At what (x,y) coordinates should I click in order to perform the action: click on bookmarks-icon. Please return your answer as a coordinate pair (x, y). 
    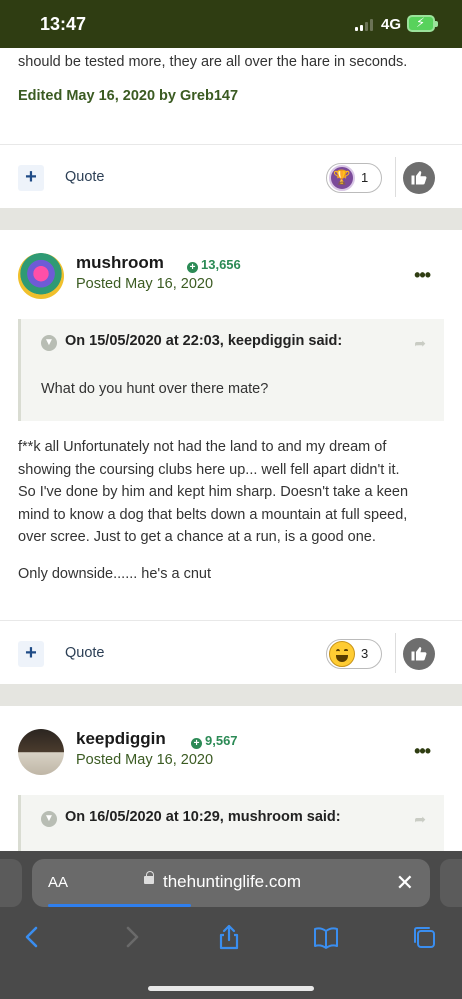
    Looking at the image, I should click on (326, 937).